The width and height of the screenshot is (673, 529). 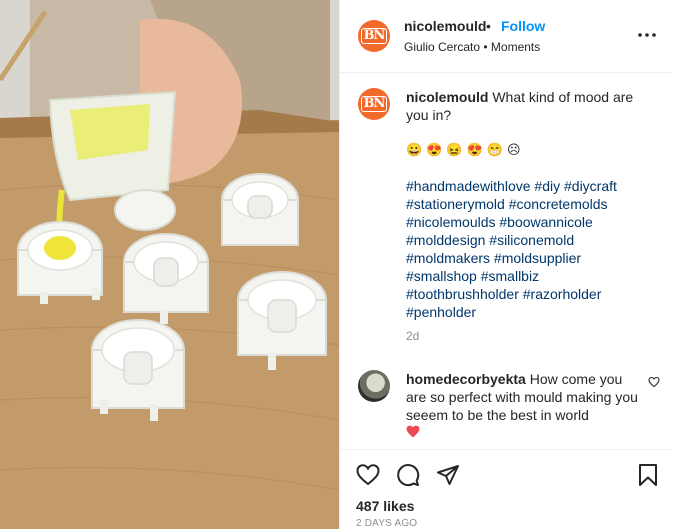 What do you see at coordinates (494, 149) in the screenshot?
I see `emoji-beaming: 😁` at bounding box center [494, 149].